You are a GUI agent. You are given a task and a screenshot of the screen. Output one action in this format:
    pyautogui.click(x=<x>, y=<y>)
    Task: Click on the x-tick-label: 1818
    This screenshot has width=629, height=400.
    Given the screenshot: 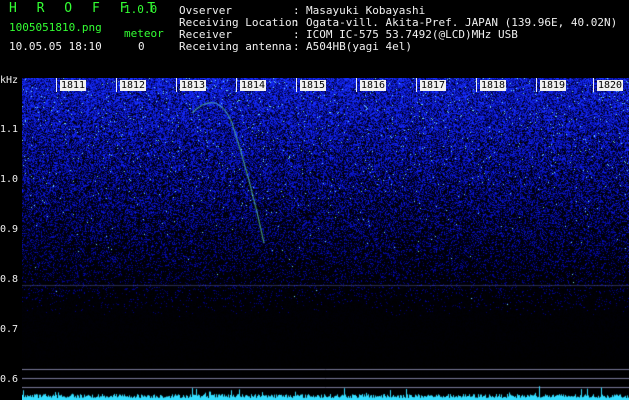 What is the action you would take?
    pyautogui.click(x=493, y=85)
    